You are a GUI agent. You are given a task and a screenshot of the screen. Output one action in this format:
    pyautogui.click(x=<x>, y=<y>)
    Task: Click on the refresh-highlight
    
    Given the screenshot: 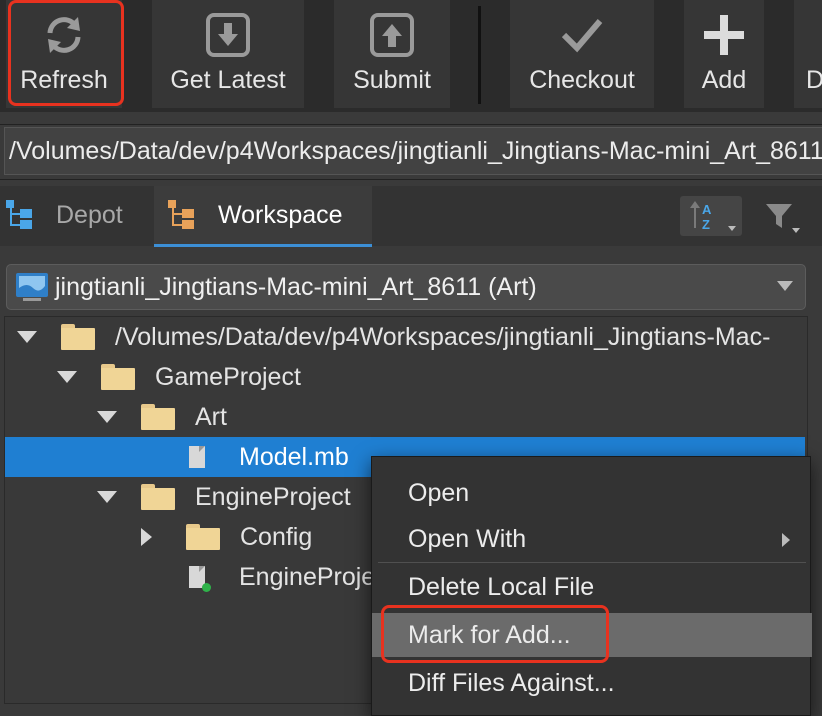 What is the action you would take?
    pyautogui.click(x=66, y=53)
    